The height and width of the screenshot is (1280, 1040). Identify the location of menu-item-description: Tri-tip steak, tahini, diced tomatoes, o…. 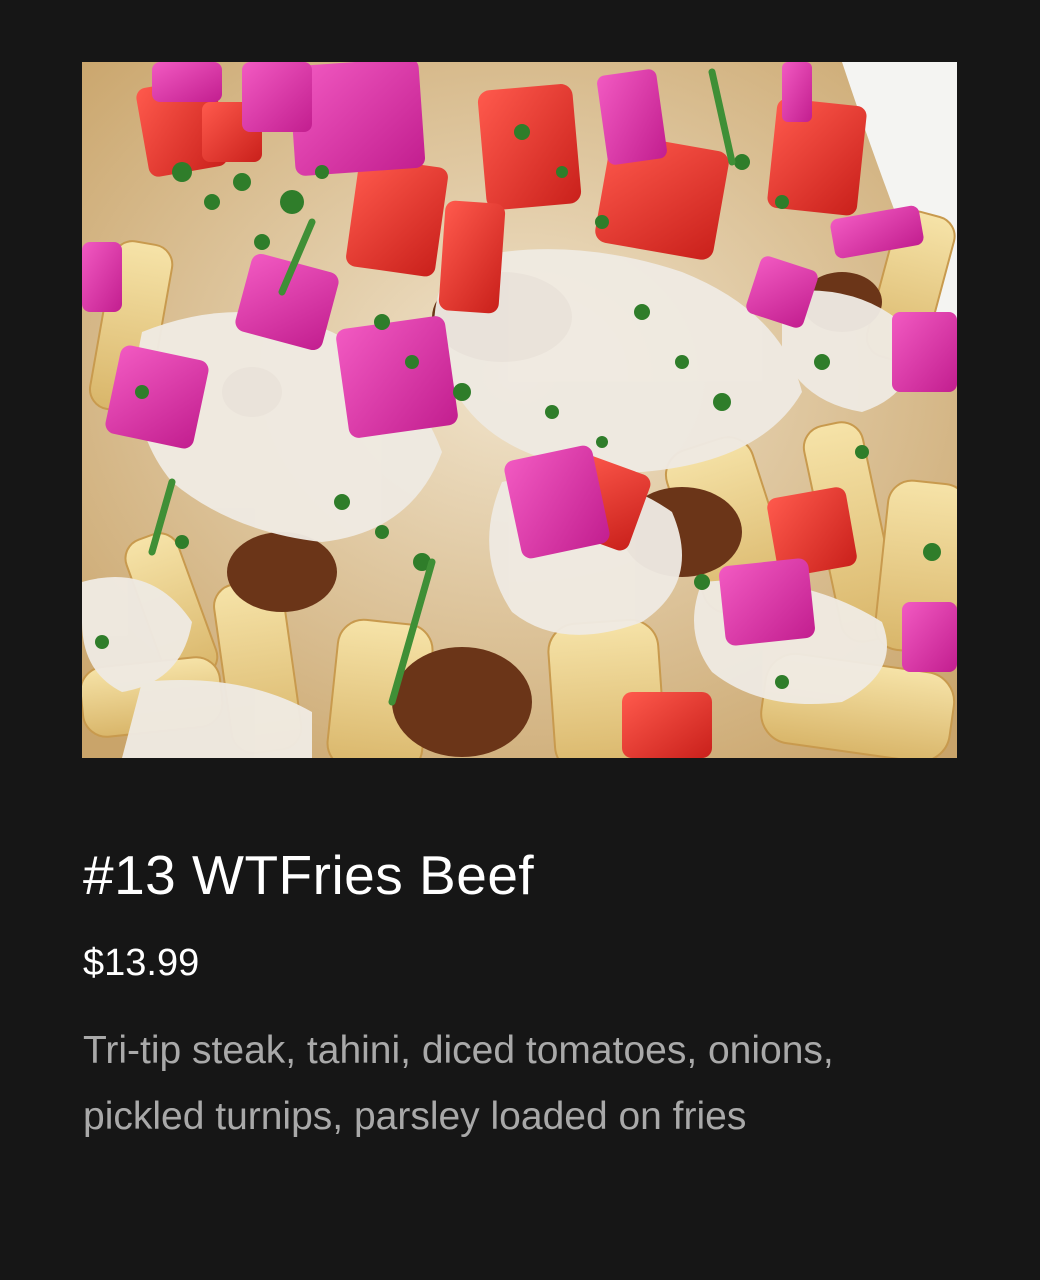
(458, 1083).